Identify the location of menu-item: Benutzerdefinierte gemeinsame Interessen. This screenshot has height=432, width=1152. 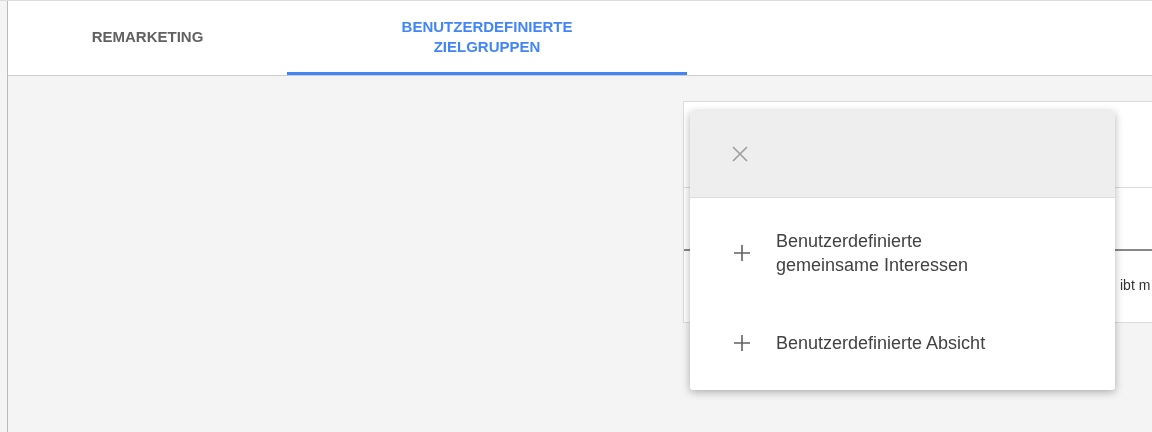
(902, 253).